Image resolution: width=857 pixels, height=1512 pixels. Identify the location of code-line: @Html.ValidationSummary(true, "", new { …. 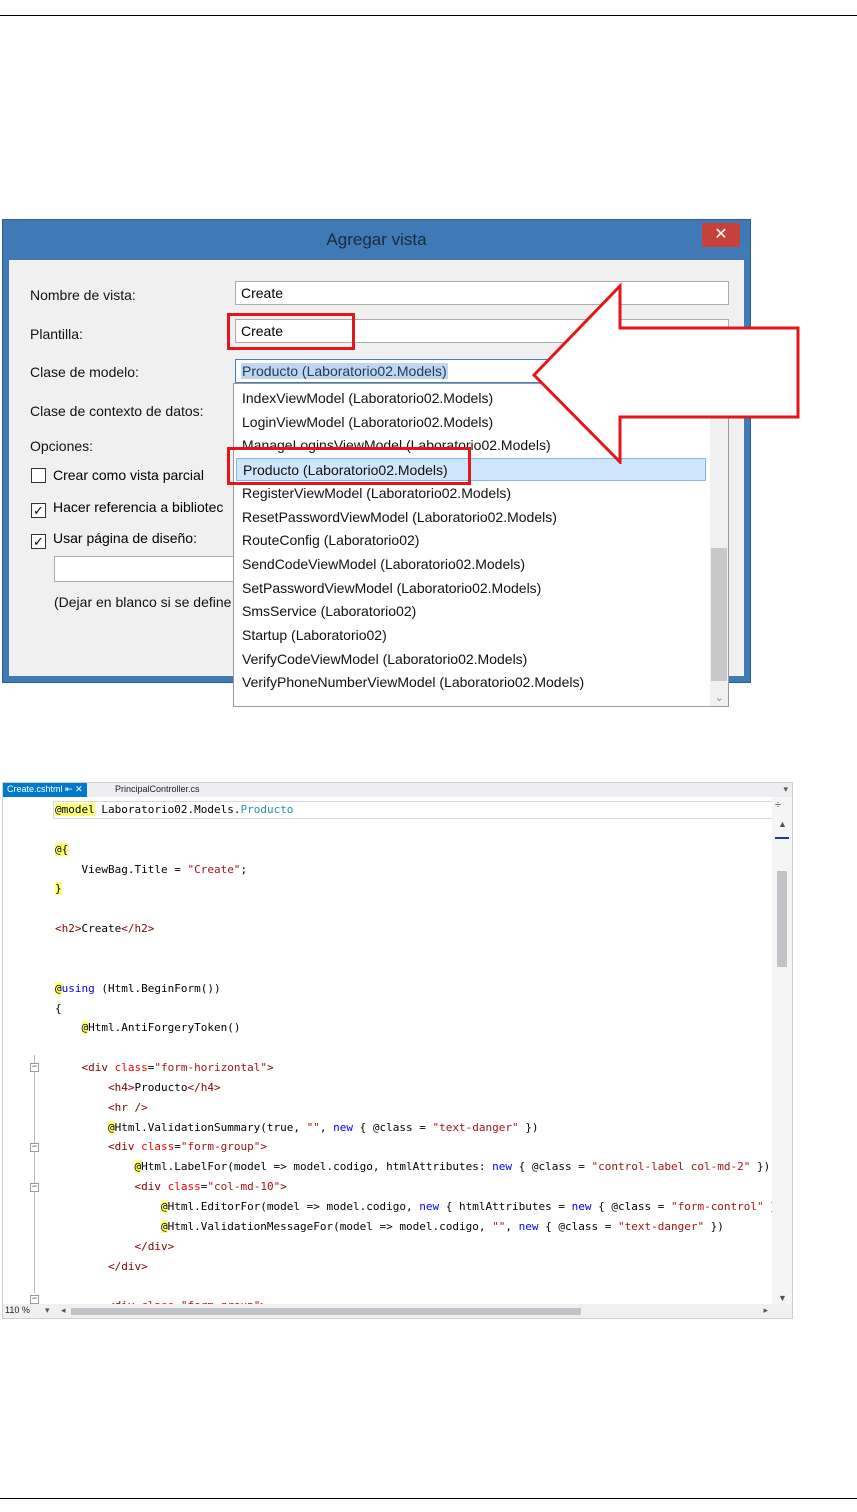
(297, 1128).